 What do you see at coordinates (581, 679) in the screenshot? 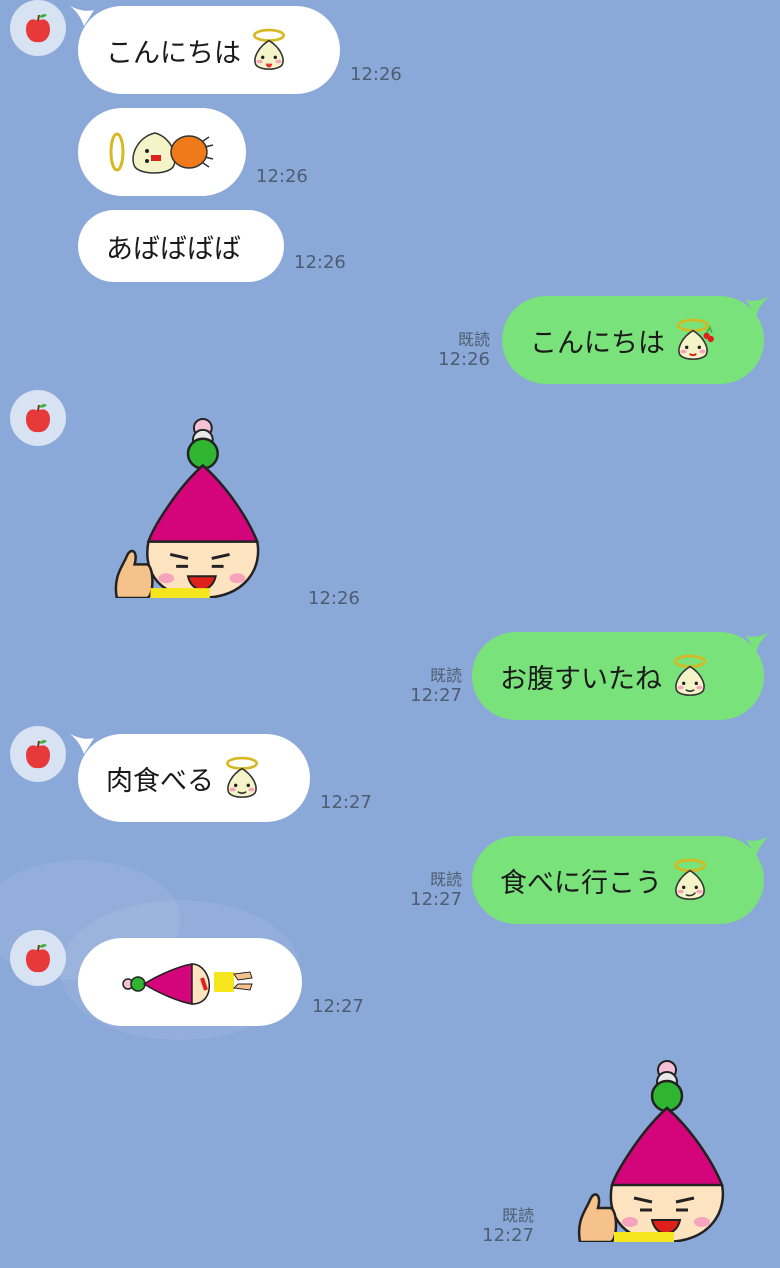
I see `message-text: お腹すいたね` at bounding box center [581, 679].